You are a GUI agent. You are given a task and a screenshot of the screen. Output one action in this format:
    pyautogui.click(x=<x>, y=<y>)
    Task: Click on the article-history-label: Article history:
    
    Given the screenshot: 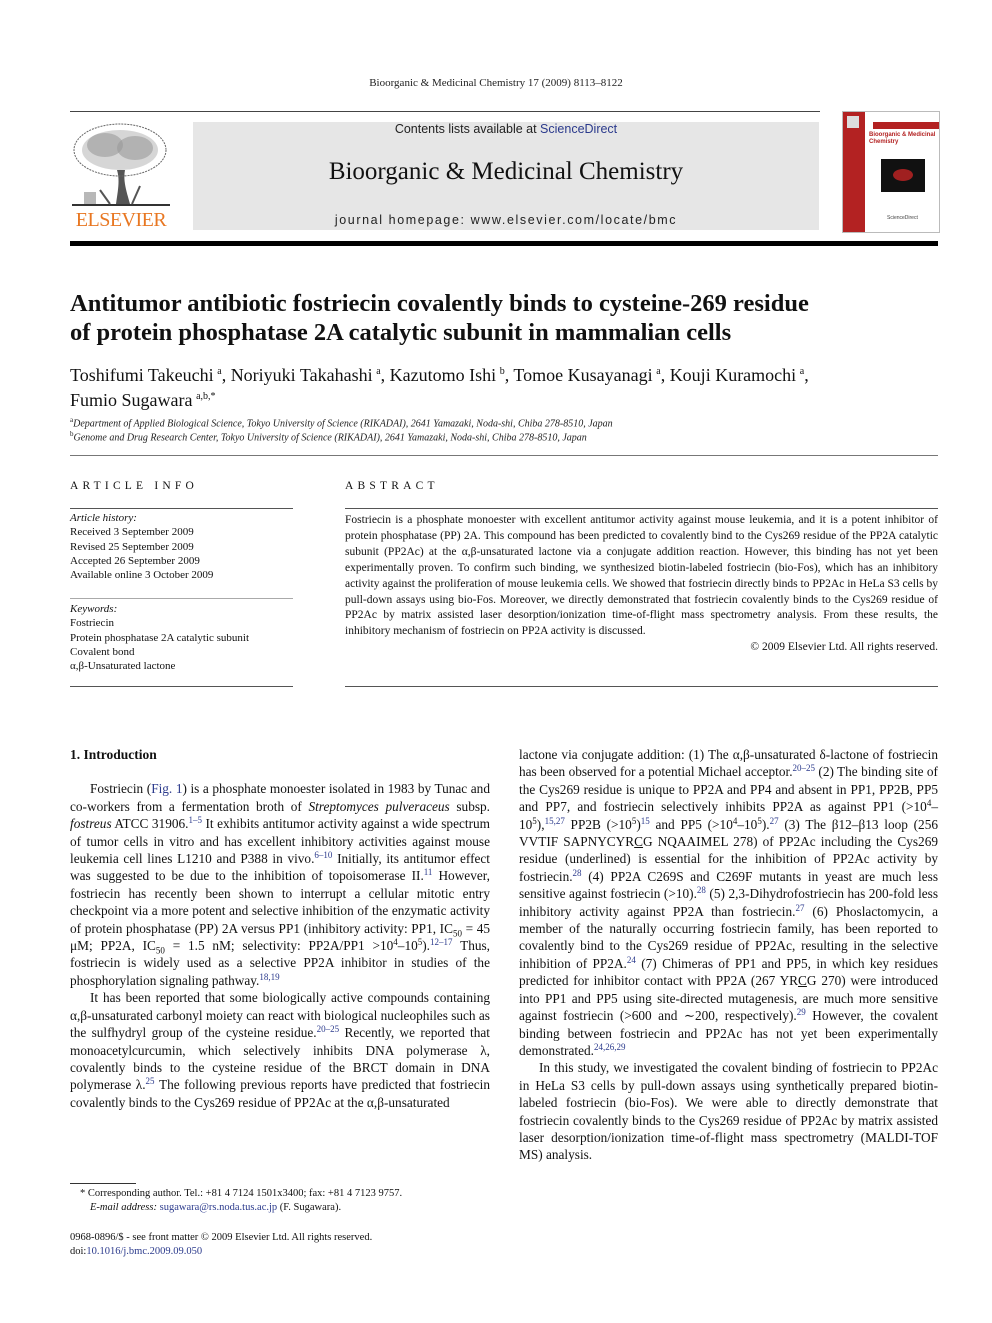 What is the action you would take?
    pyautogui.click(x=103, y=518)
    